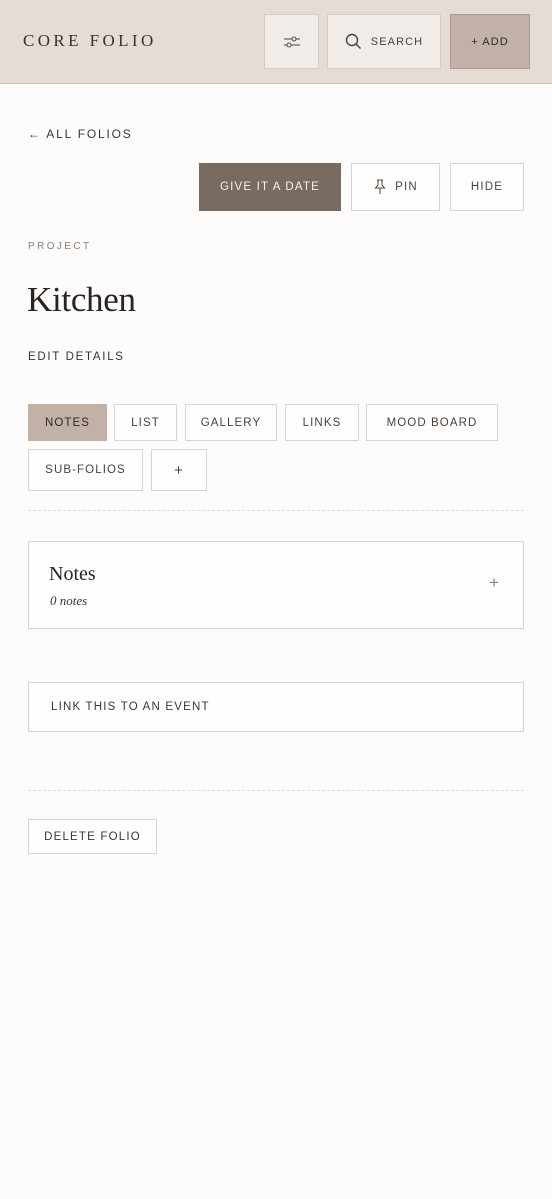  I want to click on search-label: SEARCH, so click(397, 41).